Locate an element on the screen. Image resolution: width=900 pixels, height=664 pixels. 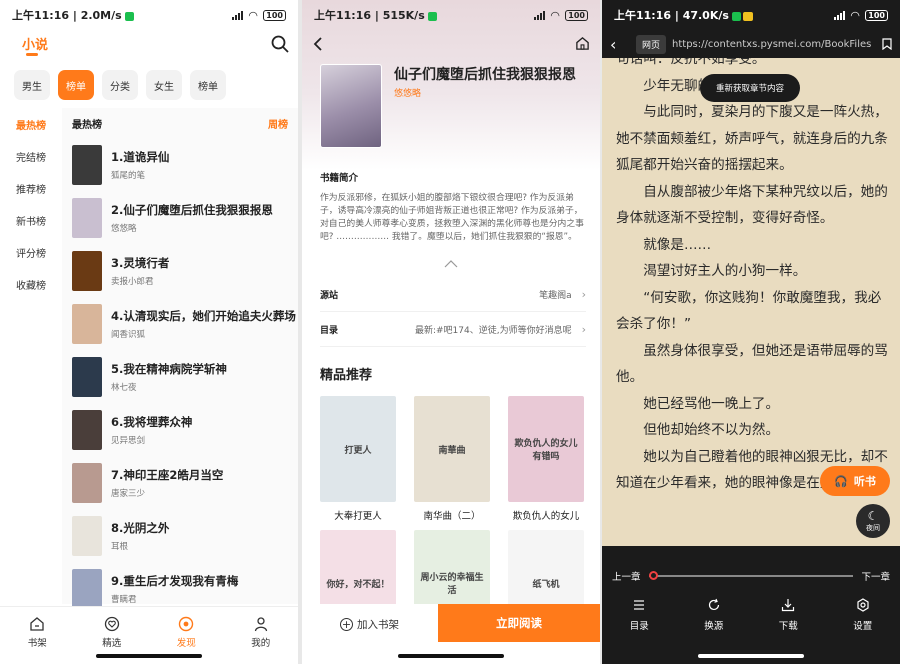
night-mode-button: ☾ 夜间 is located at coordinates (873, 521).